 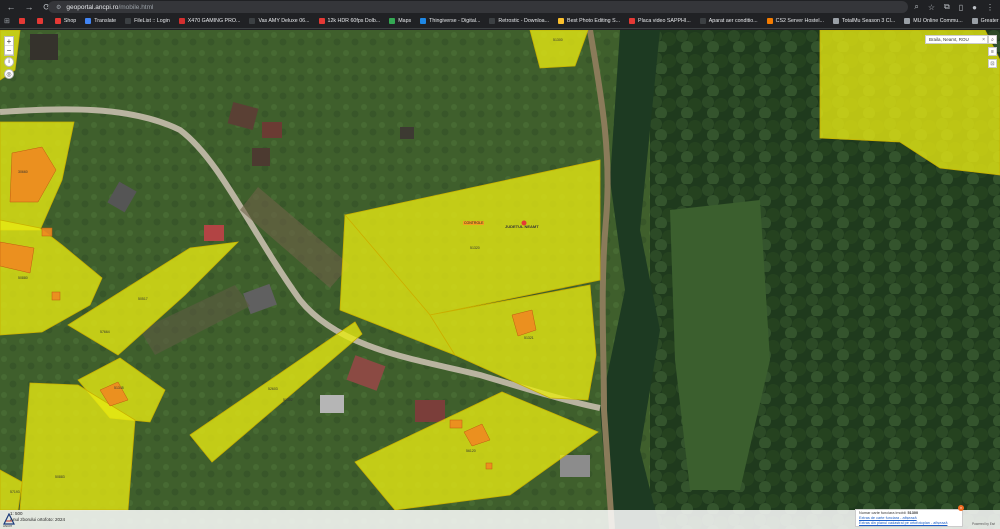 I want to click on info-icon: i, so click(x=9, y=62).